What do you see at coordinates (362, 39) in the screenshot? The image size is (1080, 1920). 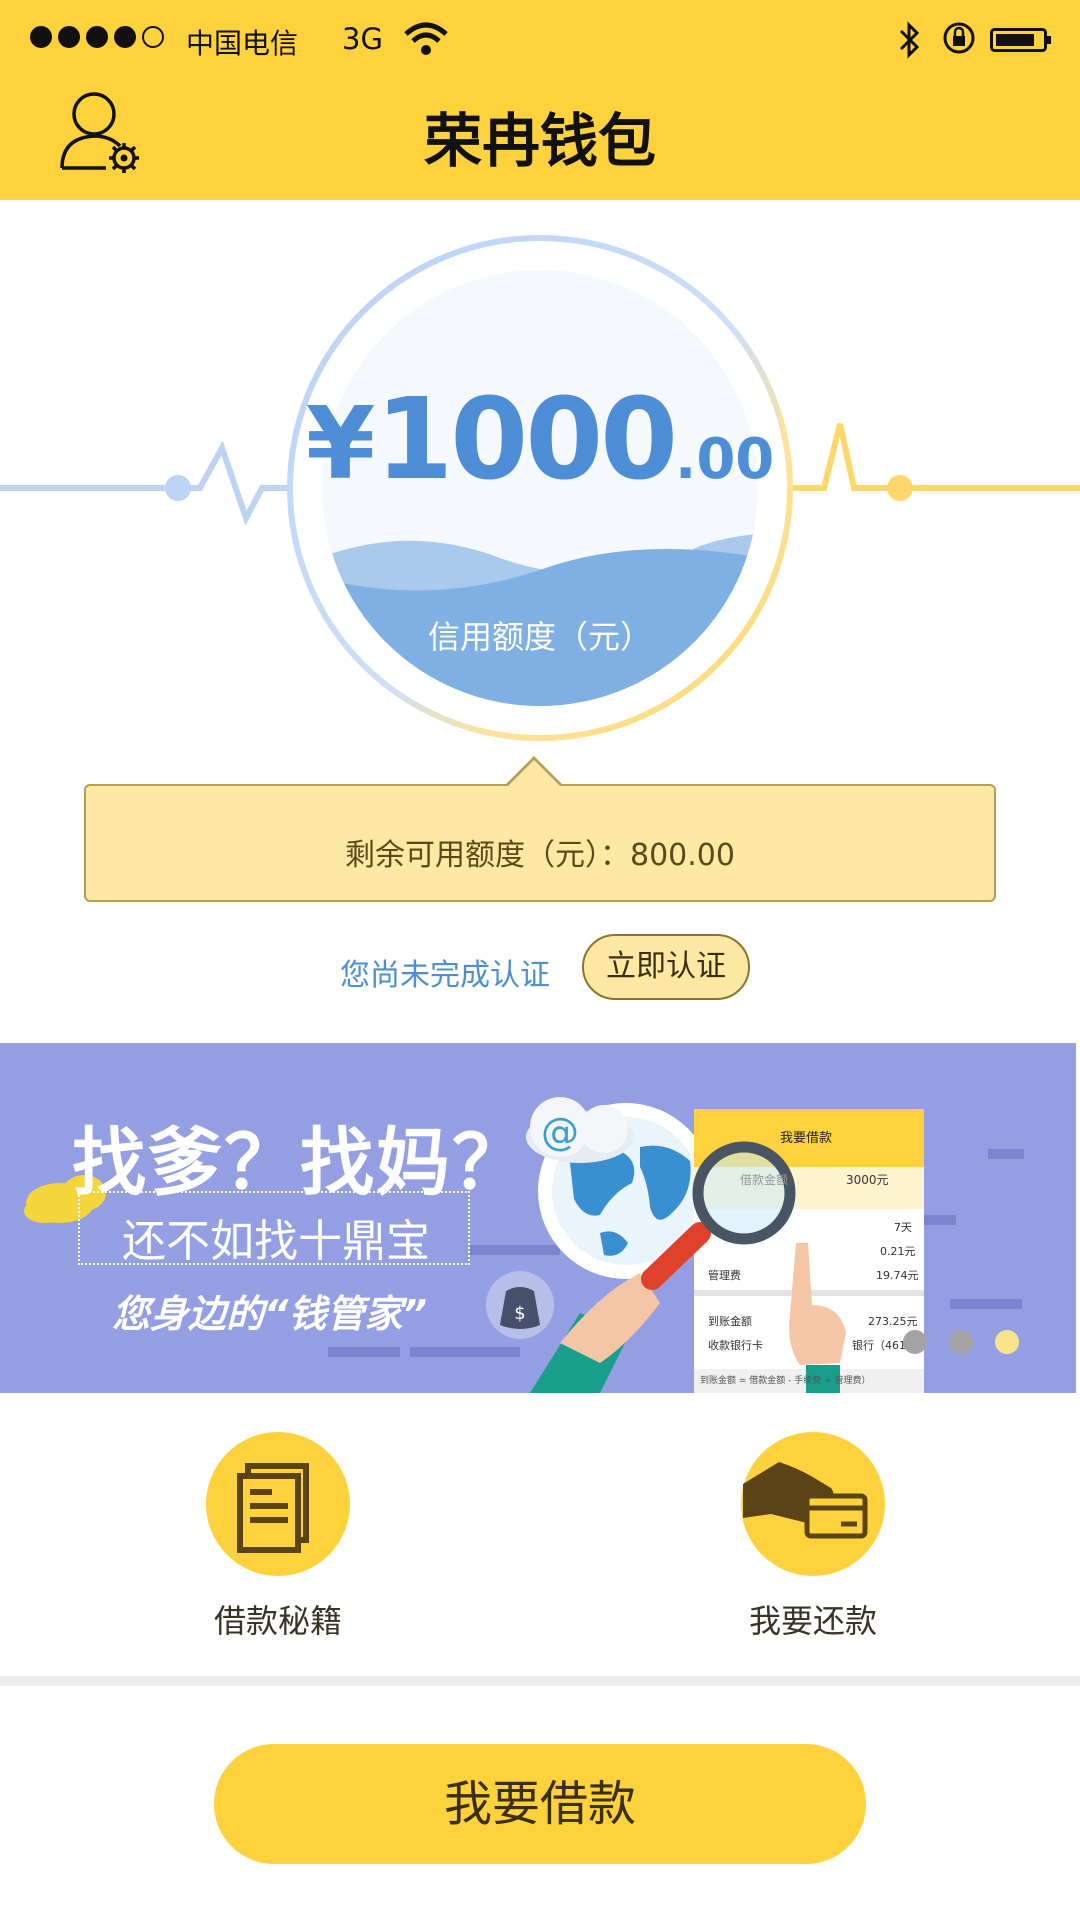 I see `network-type: 3G` at bounding box center [362, 39].